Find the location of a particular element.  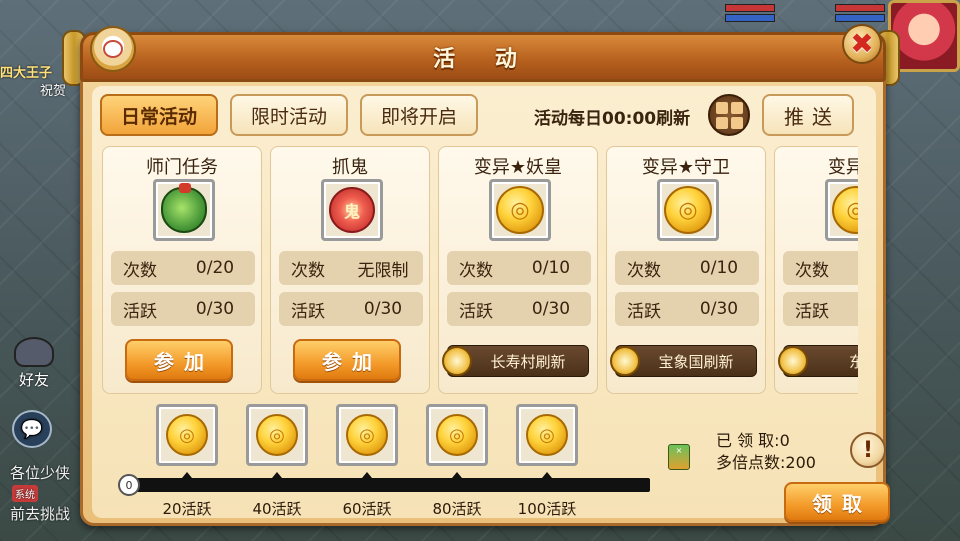

friend-button: 好友 is located at coordinates (34, 360).